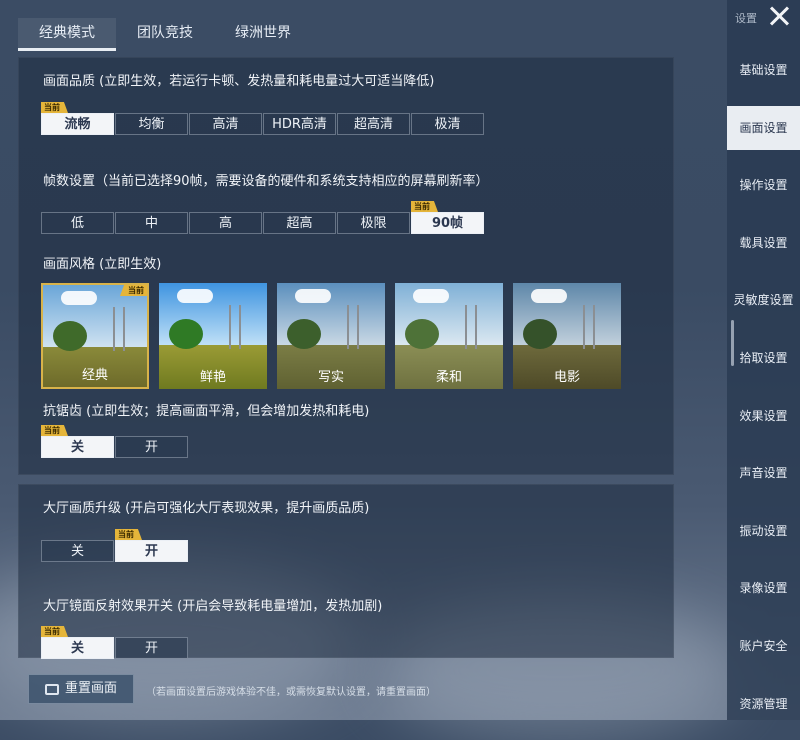 This screenshot has width=800, height=740. Describe the element at coordinates (567, 336) in the screenshot. I see `style-thumbnail: 电影` at that location.